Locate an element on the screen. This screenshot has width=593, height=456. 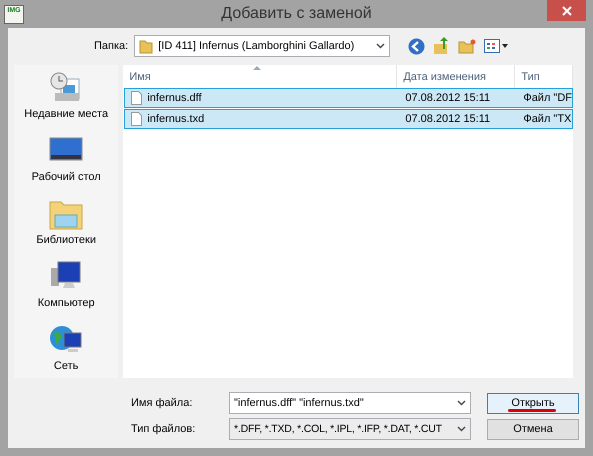
close-button is located at coordinates (566, 10).